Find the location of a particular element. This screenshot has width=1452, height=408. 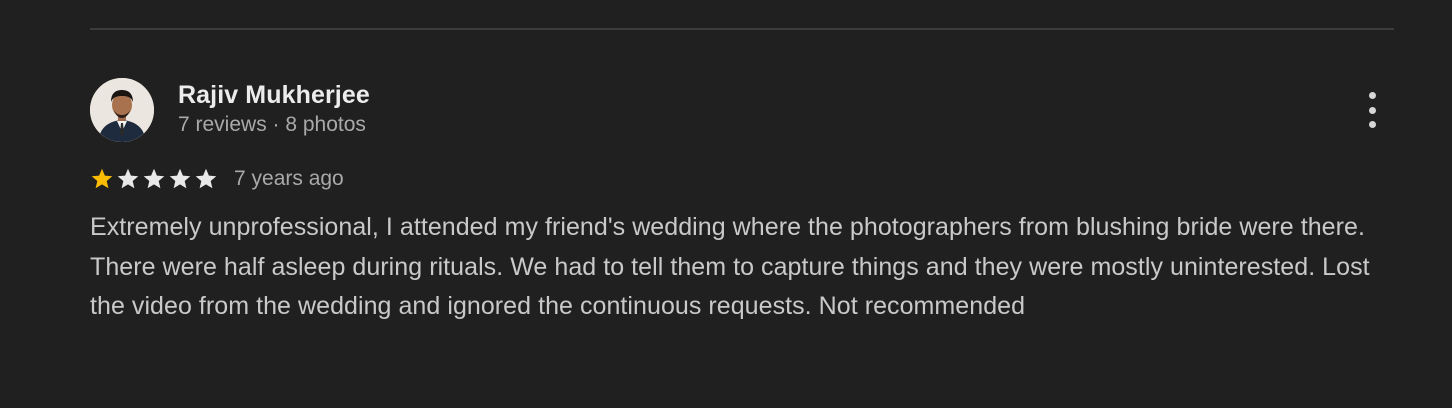

more-vert-icon is located at coordinates (1372, 110).